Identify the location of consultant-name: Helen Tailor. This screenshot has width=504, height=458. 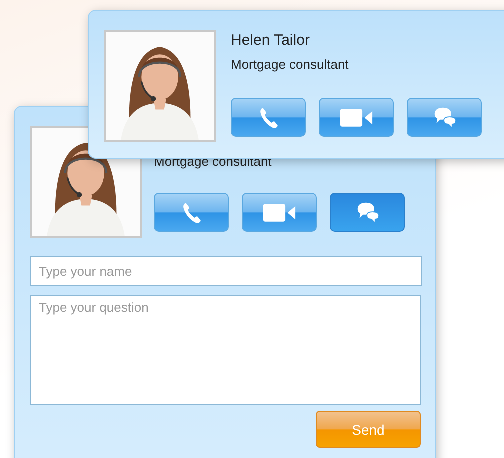
(271, 40).